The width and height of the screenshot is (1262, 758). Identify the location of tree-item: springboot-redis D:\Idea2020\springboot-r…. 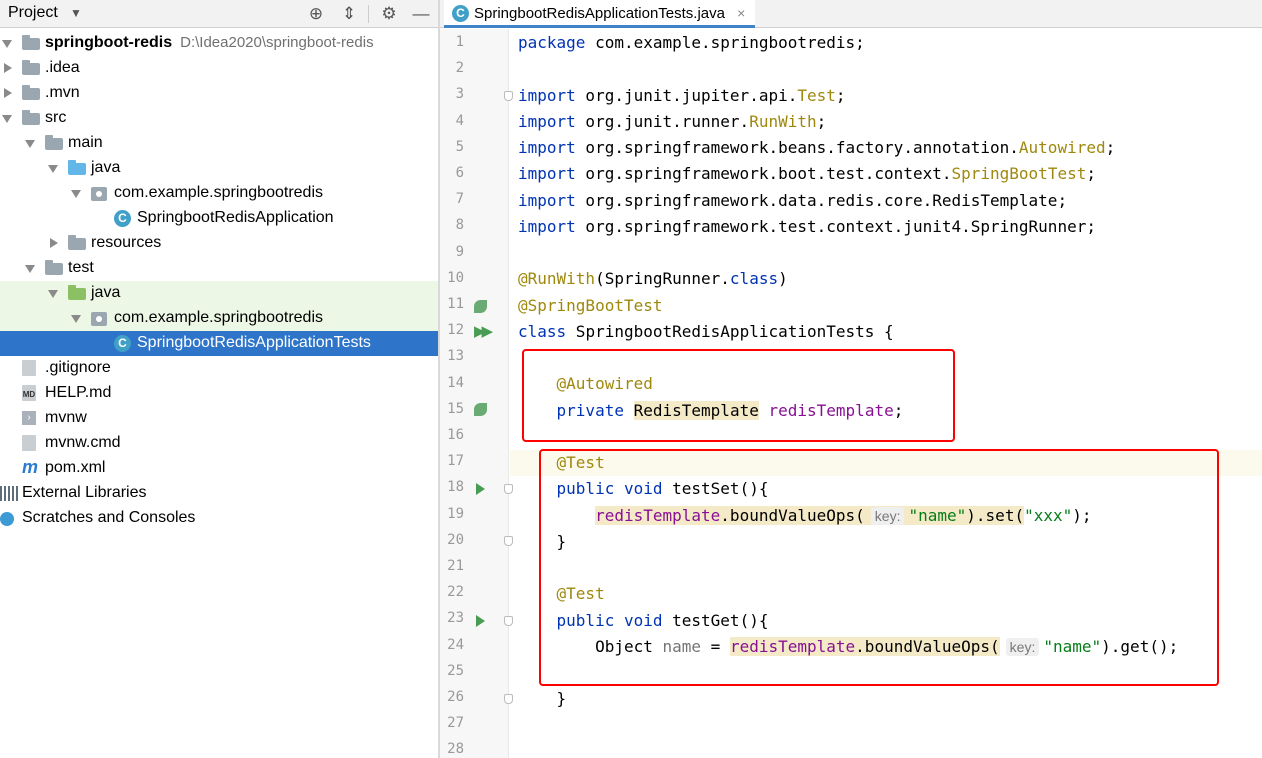
(219, 43).